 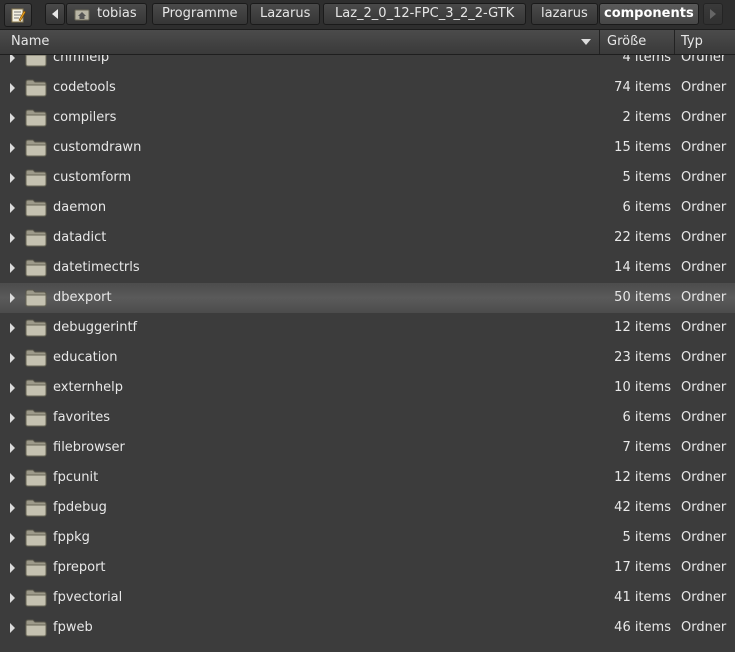 I want to click on column-name-header: Name, so click(x=300, y=42).